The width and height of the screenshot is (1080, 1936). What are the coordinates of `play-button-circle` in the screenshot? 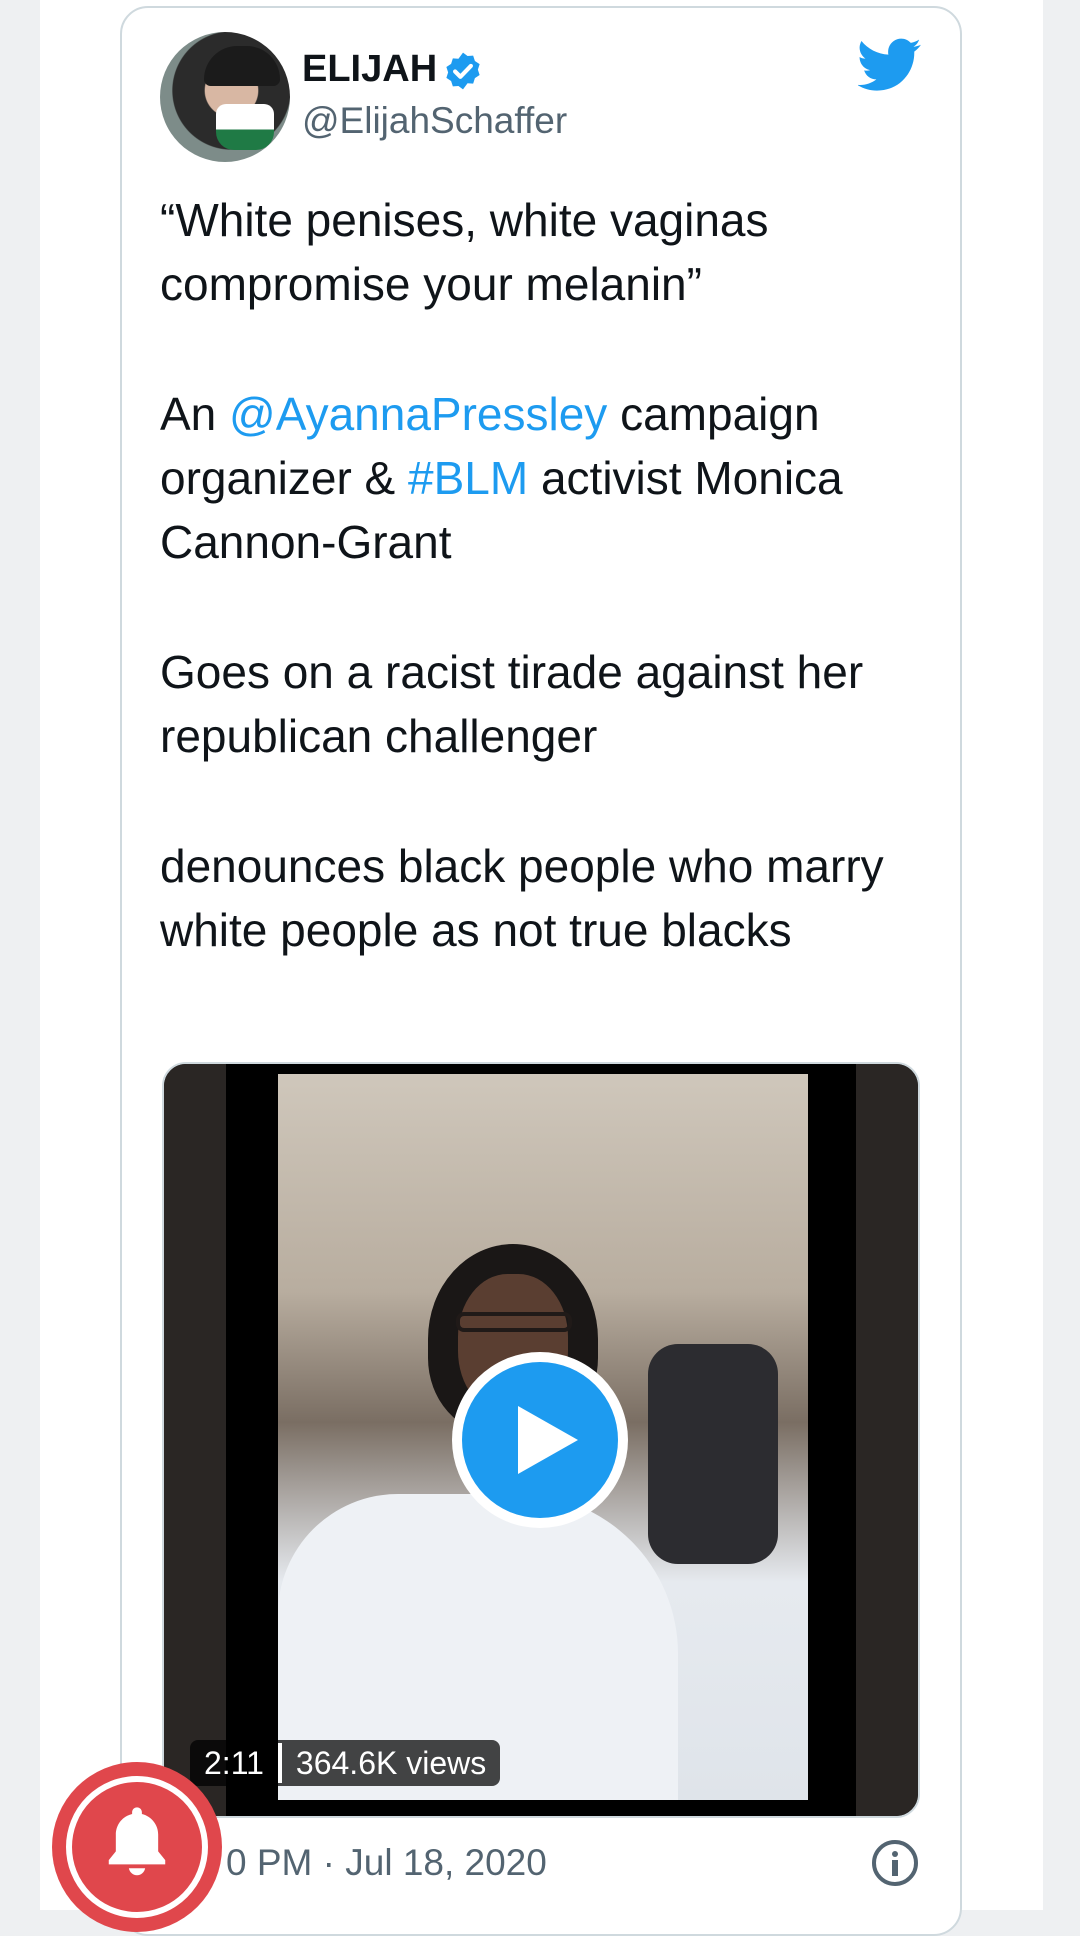 It's located at (540, 1440).